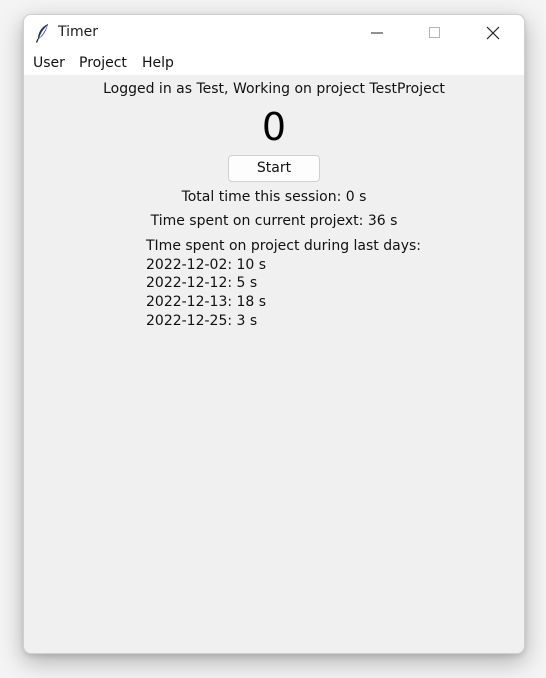 The height and width of the screenshot is (678, 546). Describe the element at coordinates (78, 32) in the screenshot. I see `window-title: Timer` at that location.